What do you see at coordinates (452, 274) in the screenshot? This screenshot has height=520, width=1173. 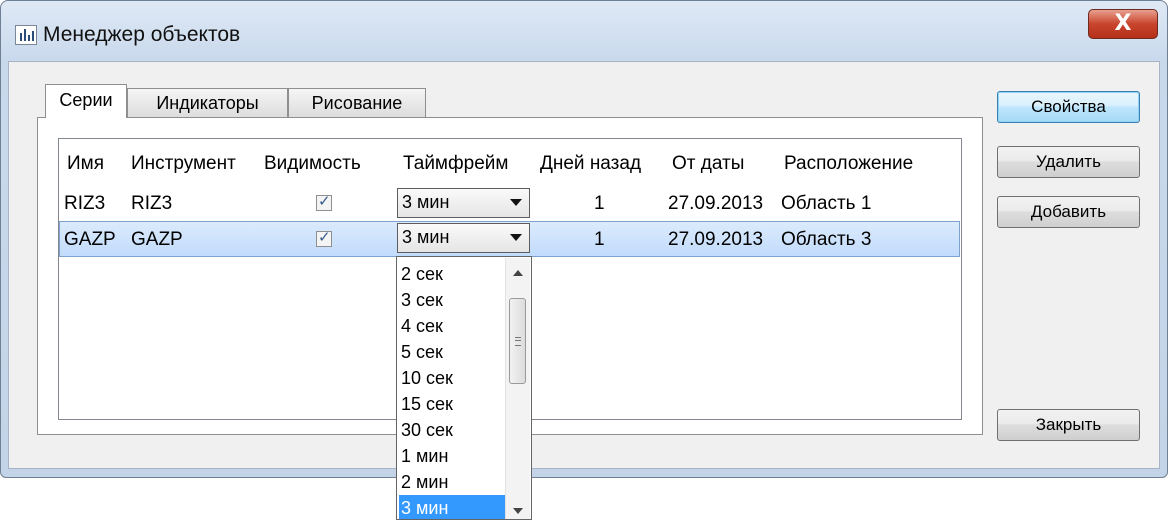 I see `dropdown-option: 2 сек` at bounding box center [452, 274].